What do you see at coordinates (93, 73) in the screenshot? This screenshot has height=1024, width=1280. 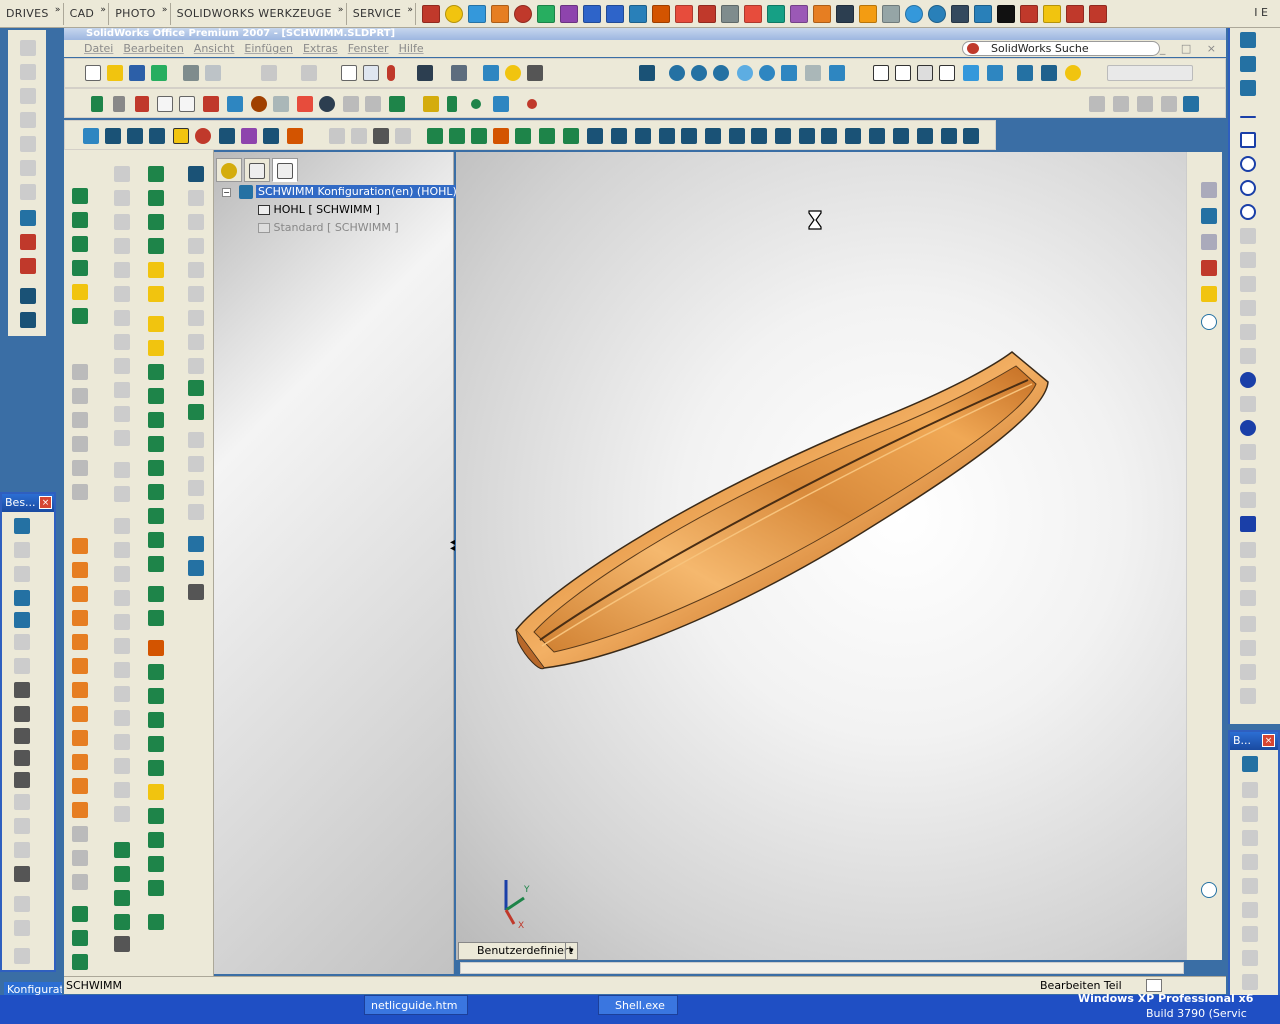 I see `new-document-icon` at bounding box center [93, 73].